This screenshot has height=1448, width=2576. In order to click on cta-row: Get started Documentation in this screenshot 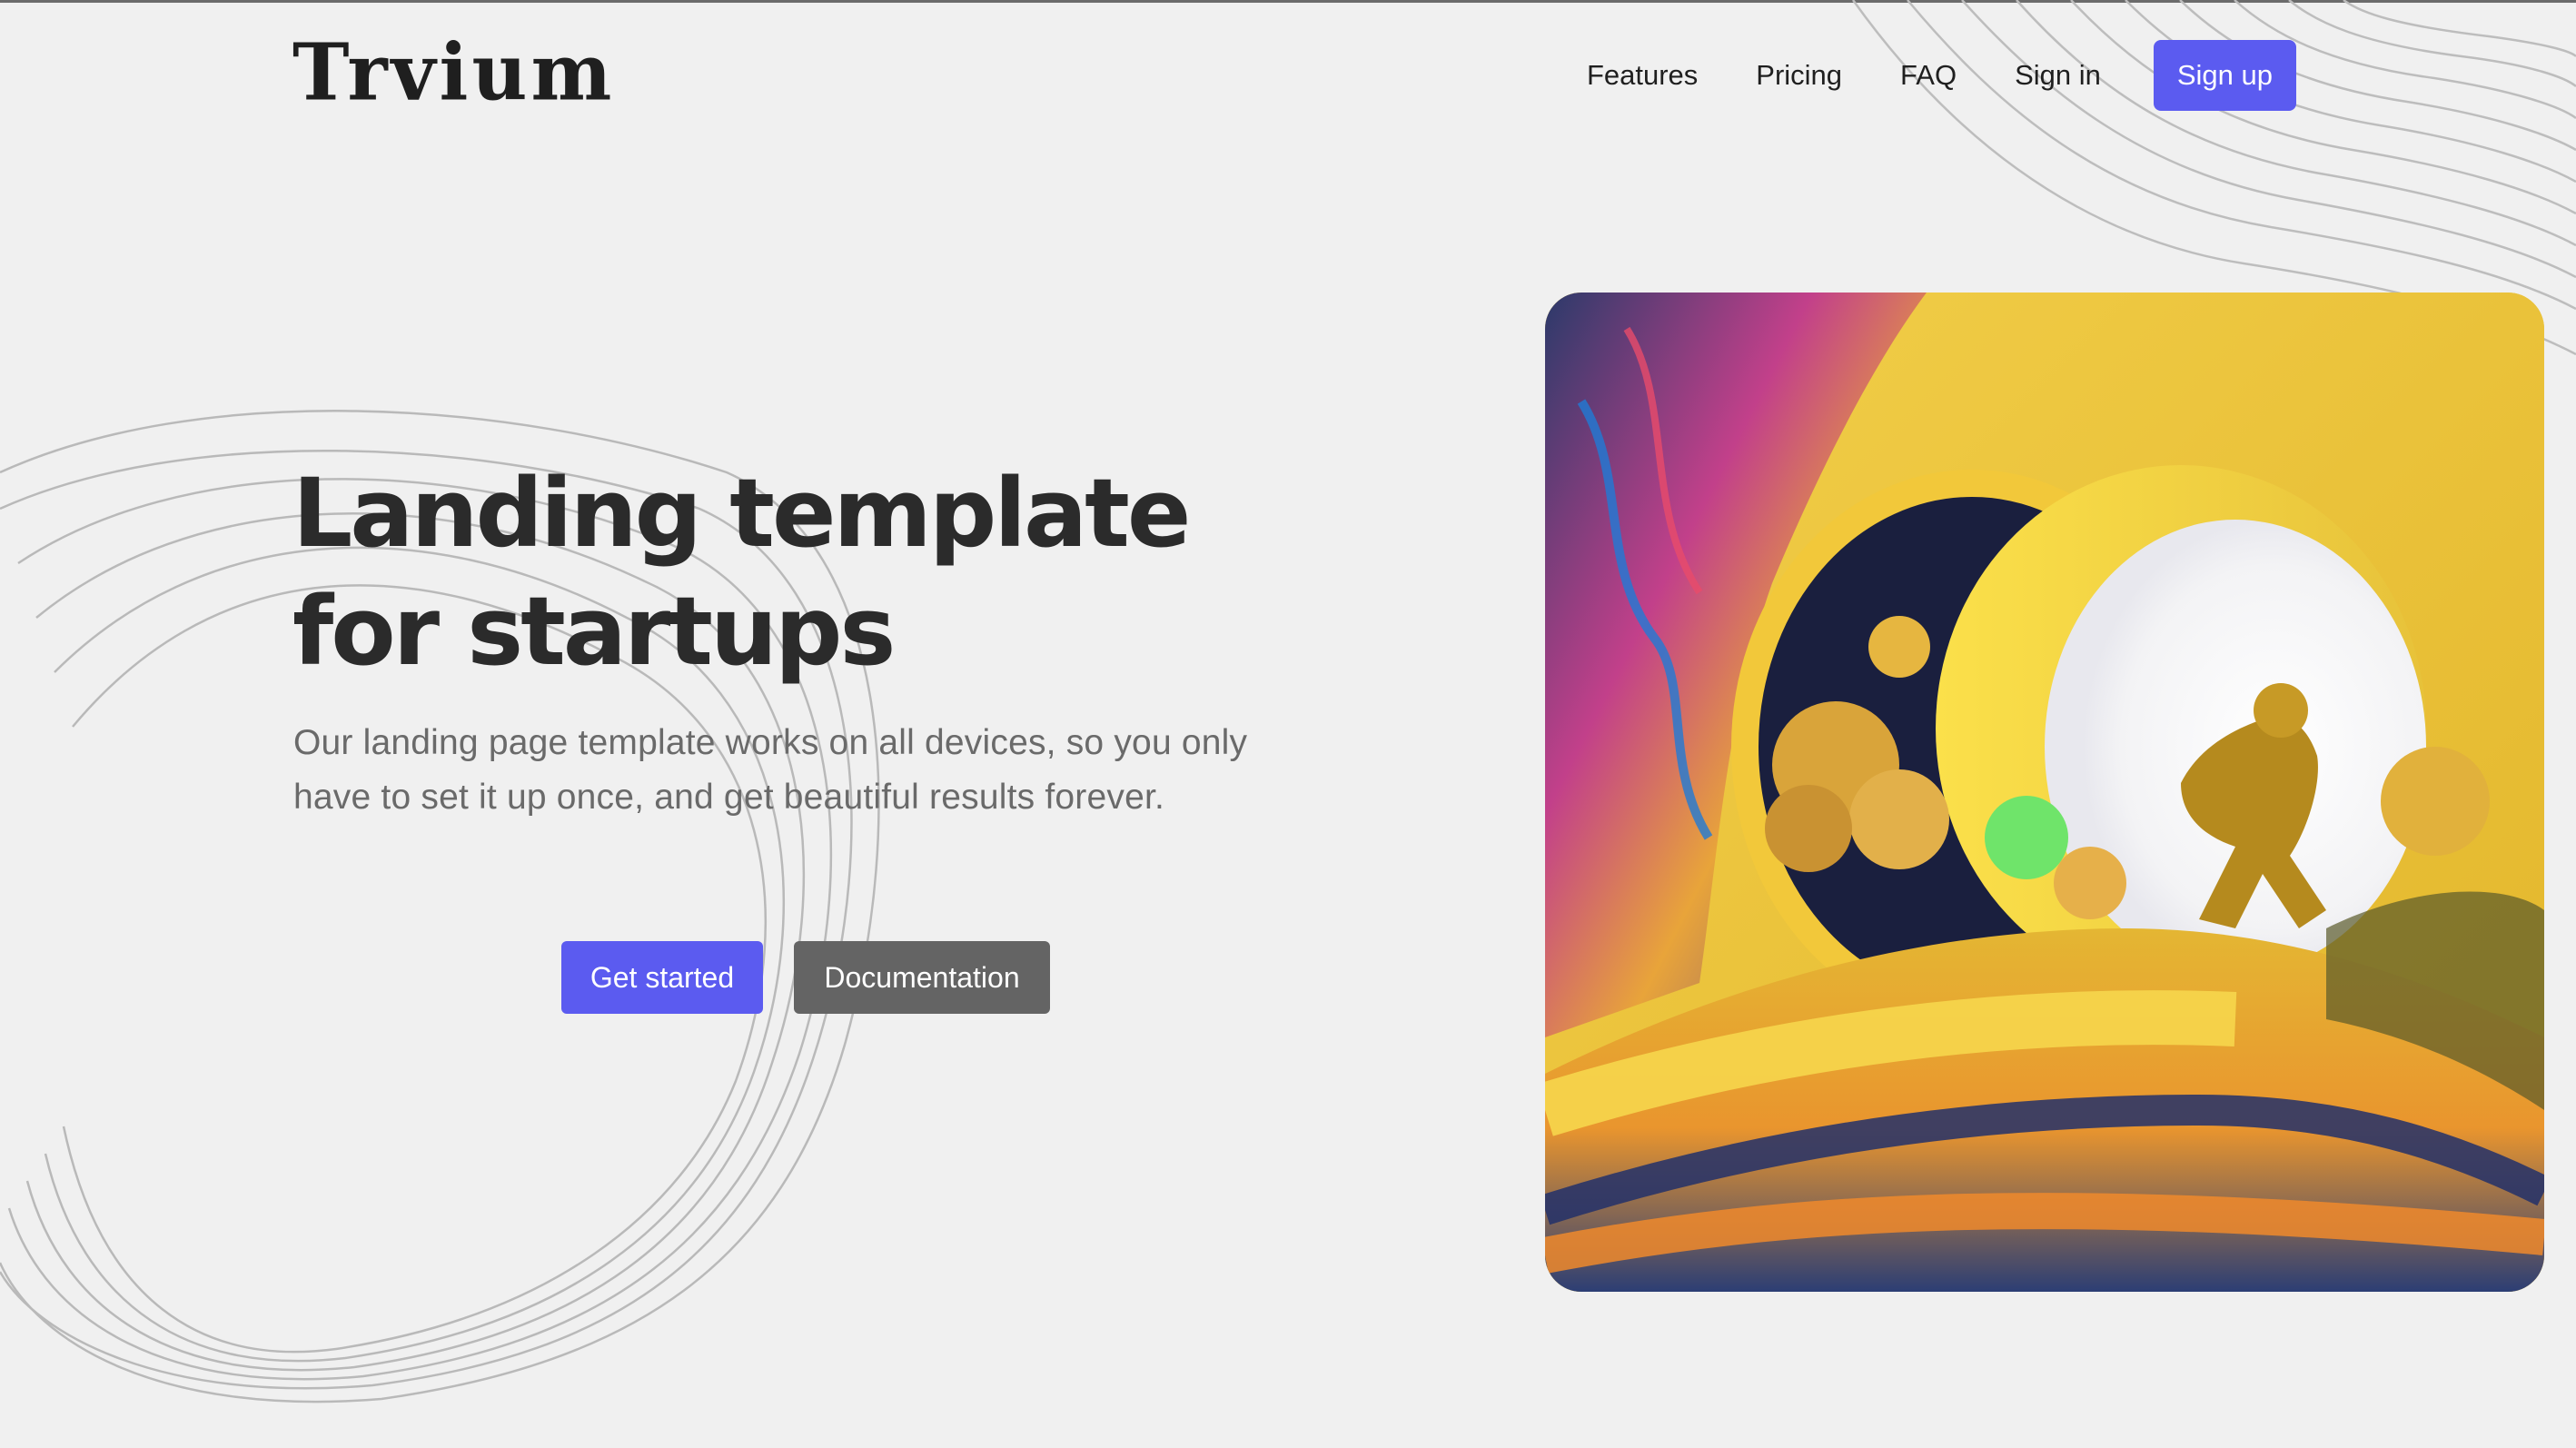, I will do `click(805, 977)`.